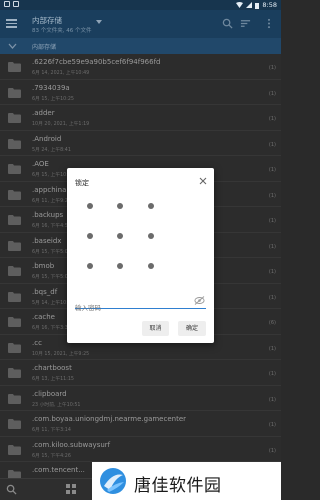 The height and width of the screenshot is (500, 320). I want to click on dialog-title: 锁定, so click(82, 183).